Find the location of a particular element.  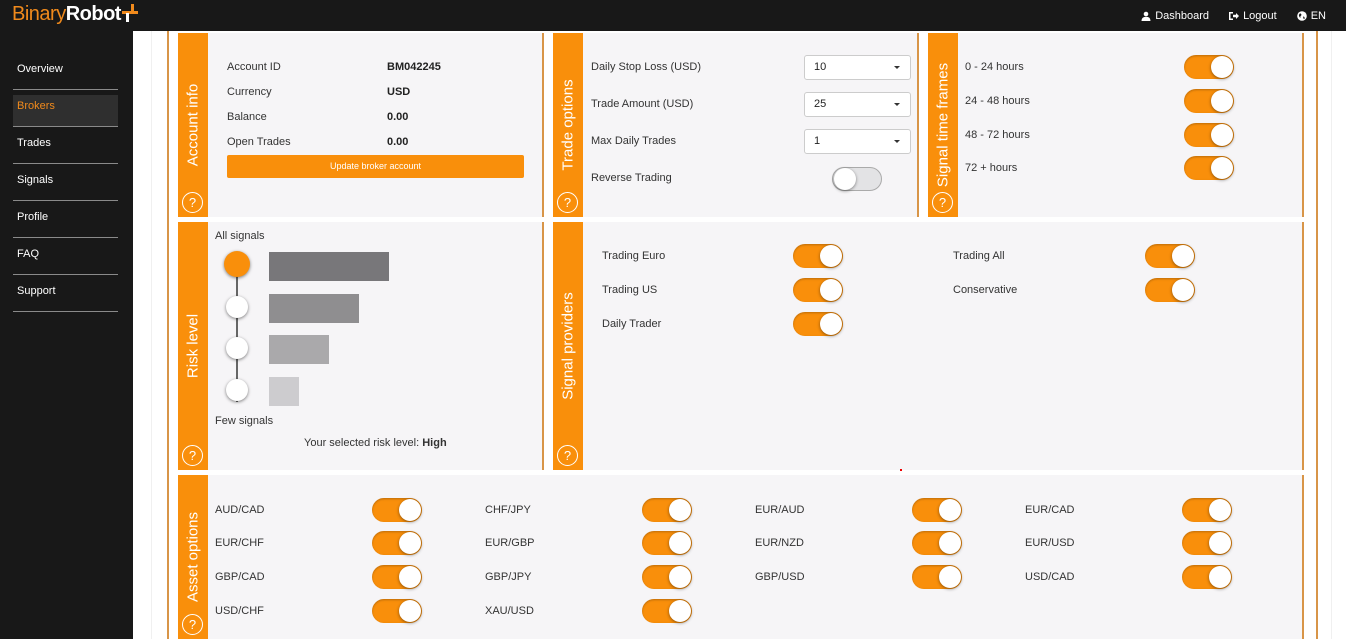

asset-label: GBP/CAD is located at coordinates (240, 577).